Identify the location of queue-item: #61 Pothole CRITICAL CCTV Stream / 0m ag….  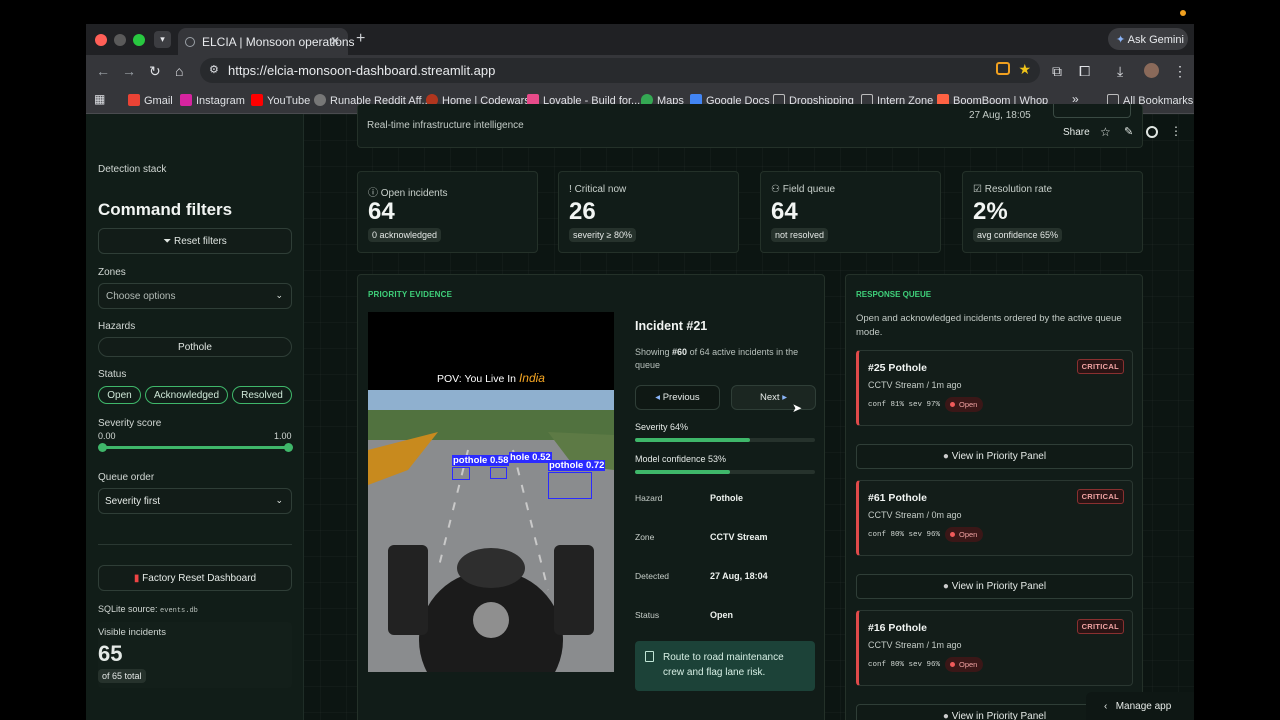
(994, 518).